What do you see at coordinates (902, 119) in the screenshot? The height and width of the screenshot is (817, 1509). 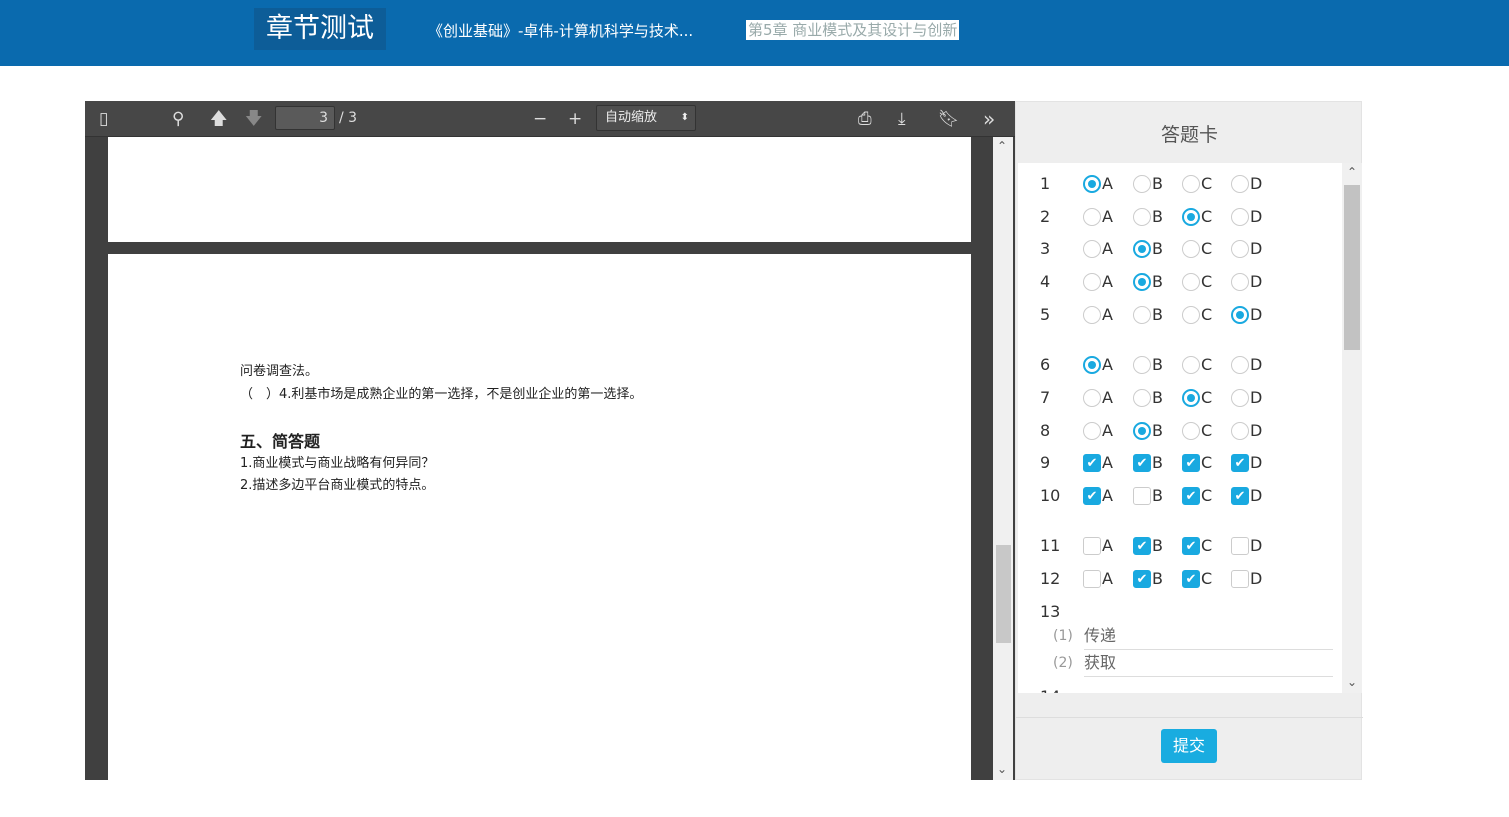 I see `download-icon: ⤓` at bounding box center [902, 119].